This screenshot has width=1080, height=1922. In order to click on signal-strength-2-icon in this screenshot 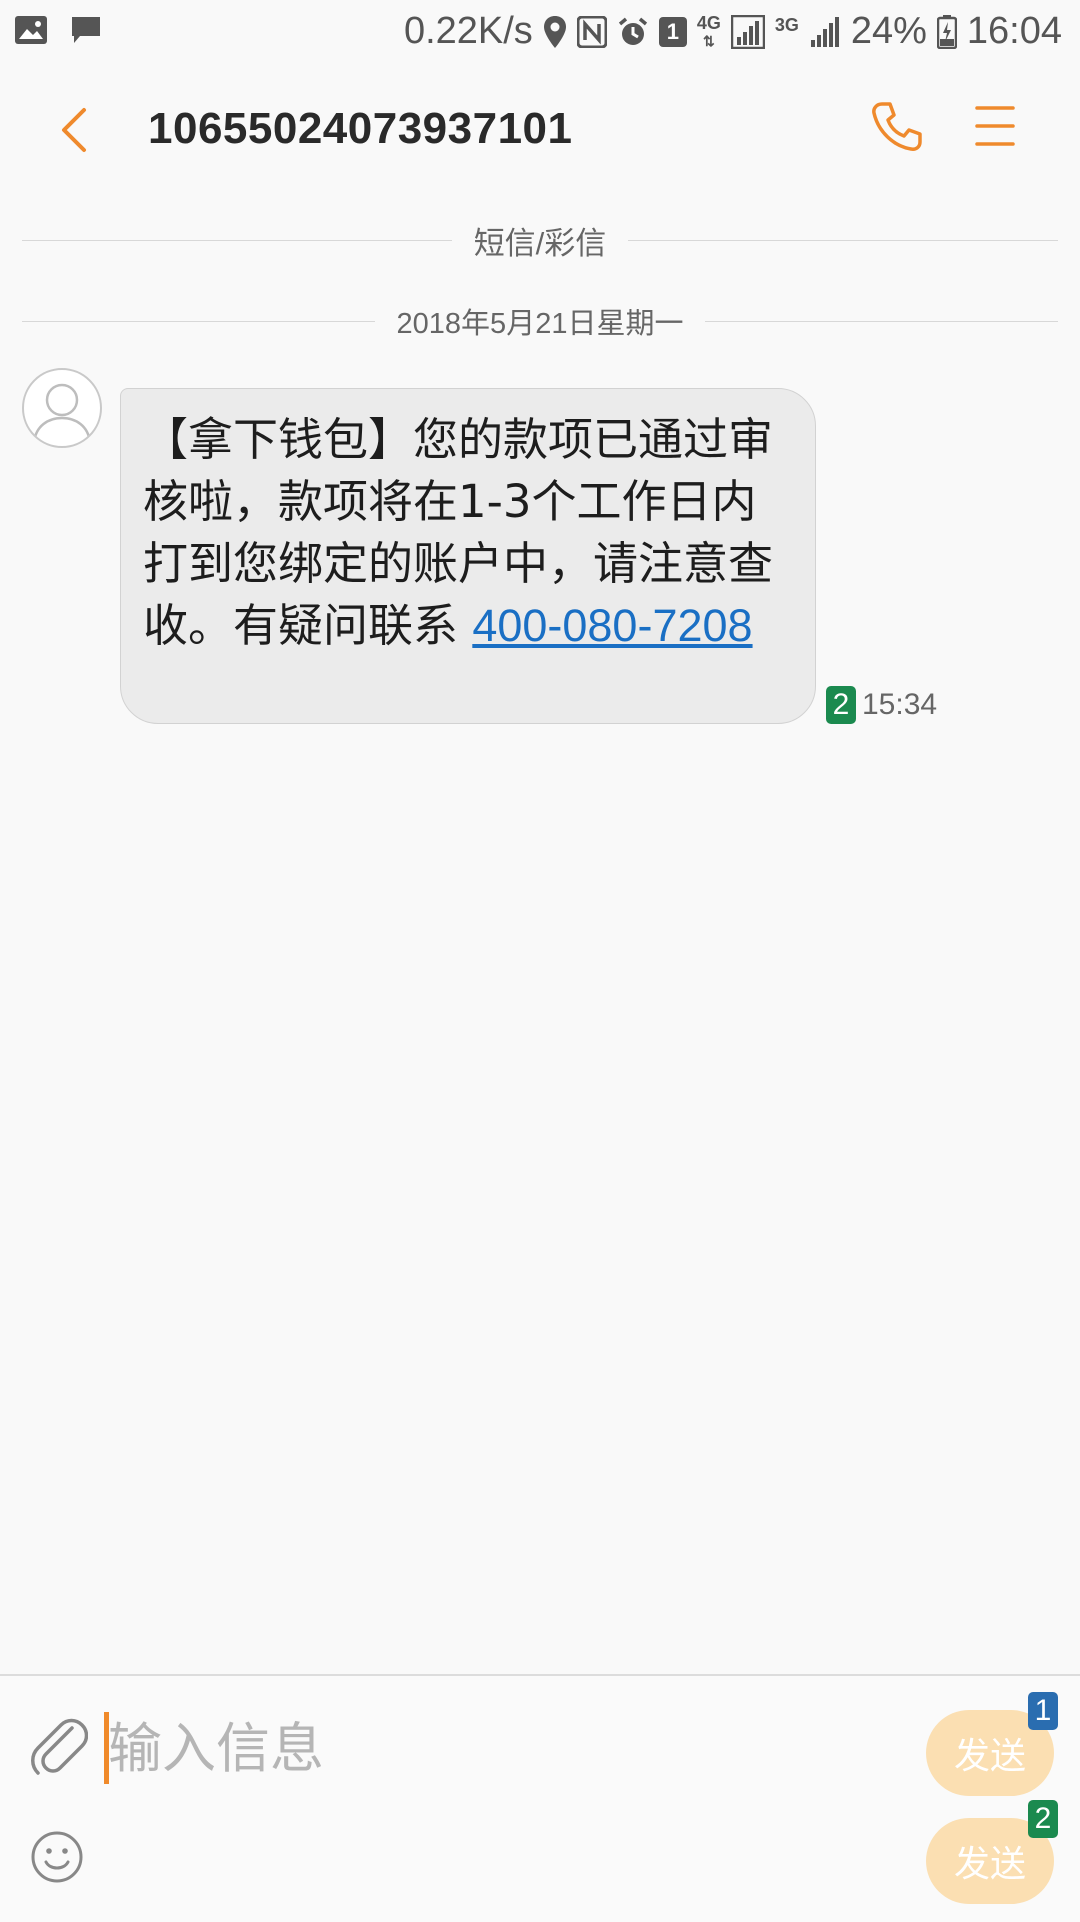, I will do `click(825, 32)`.